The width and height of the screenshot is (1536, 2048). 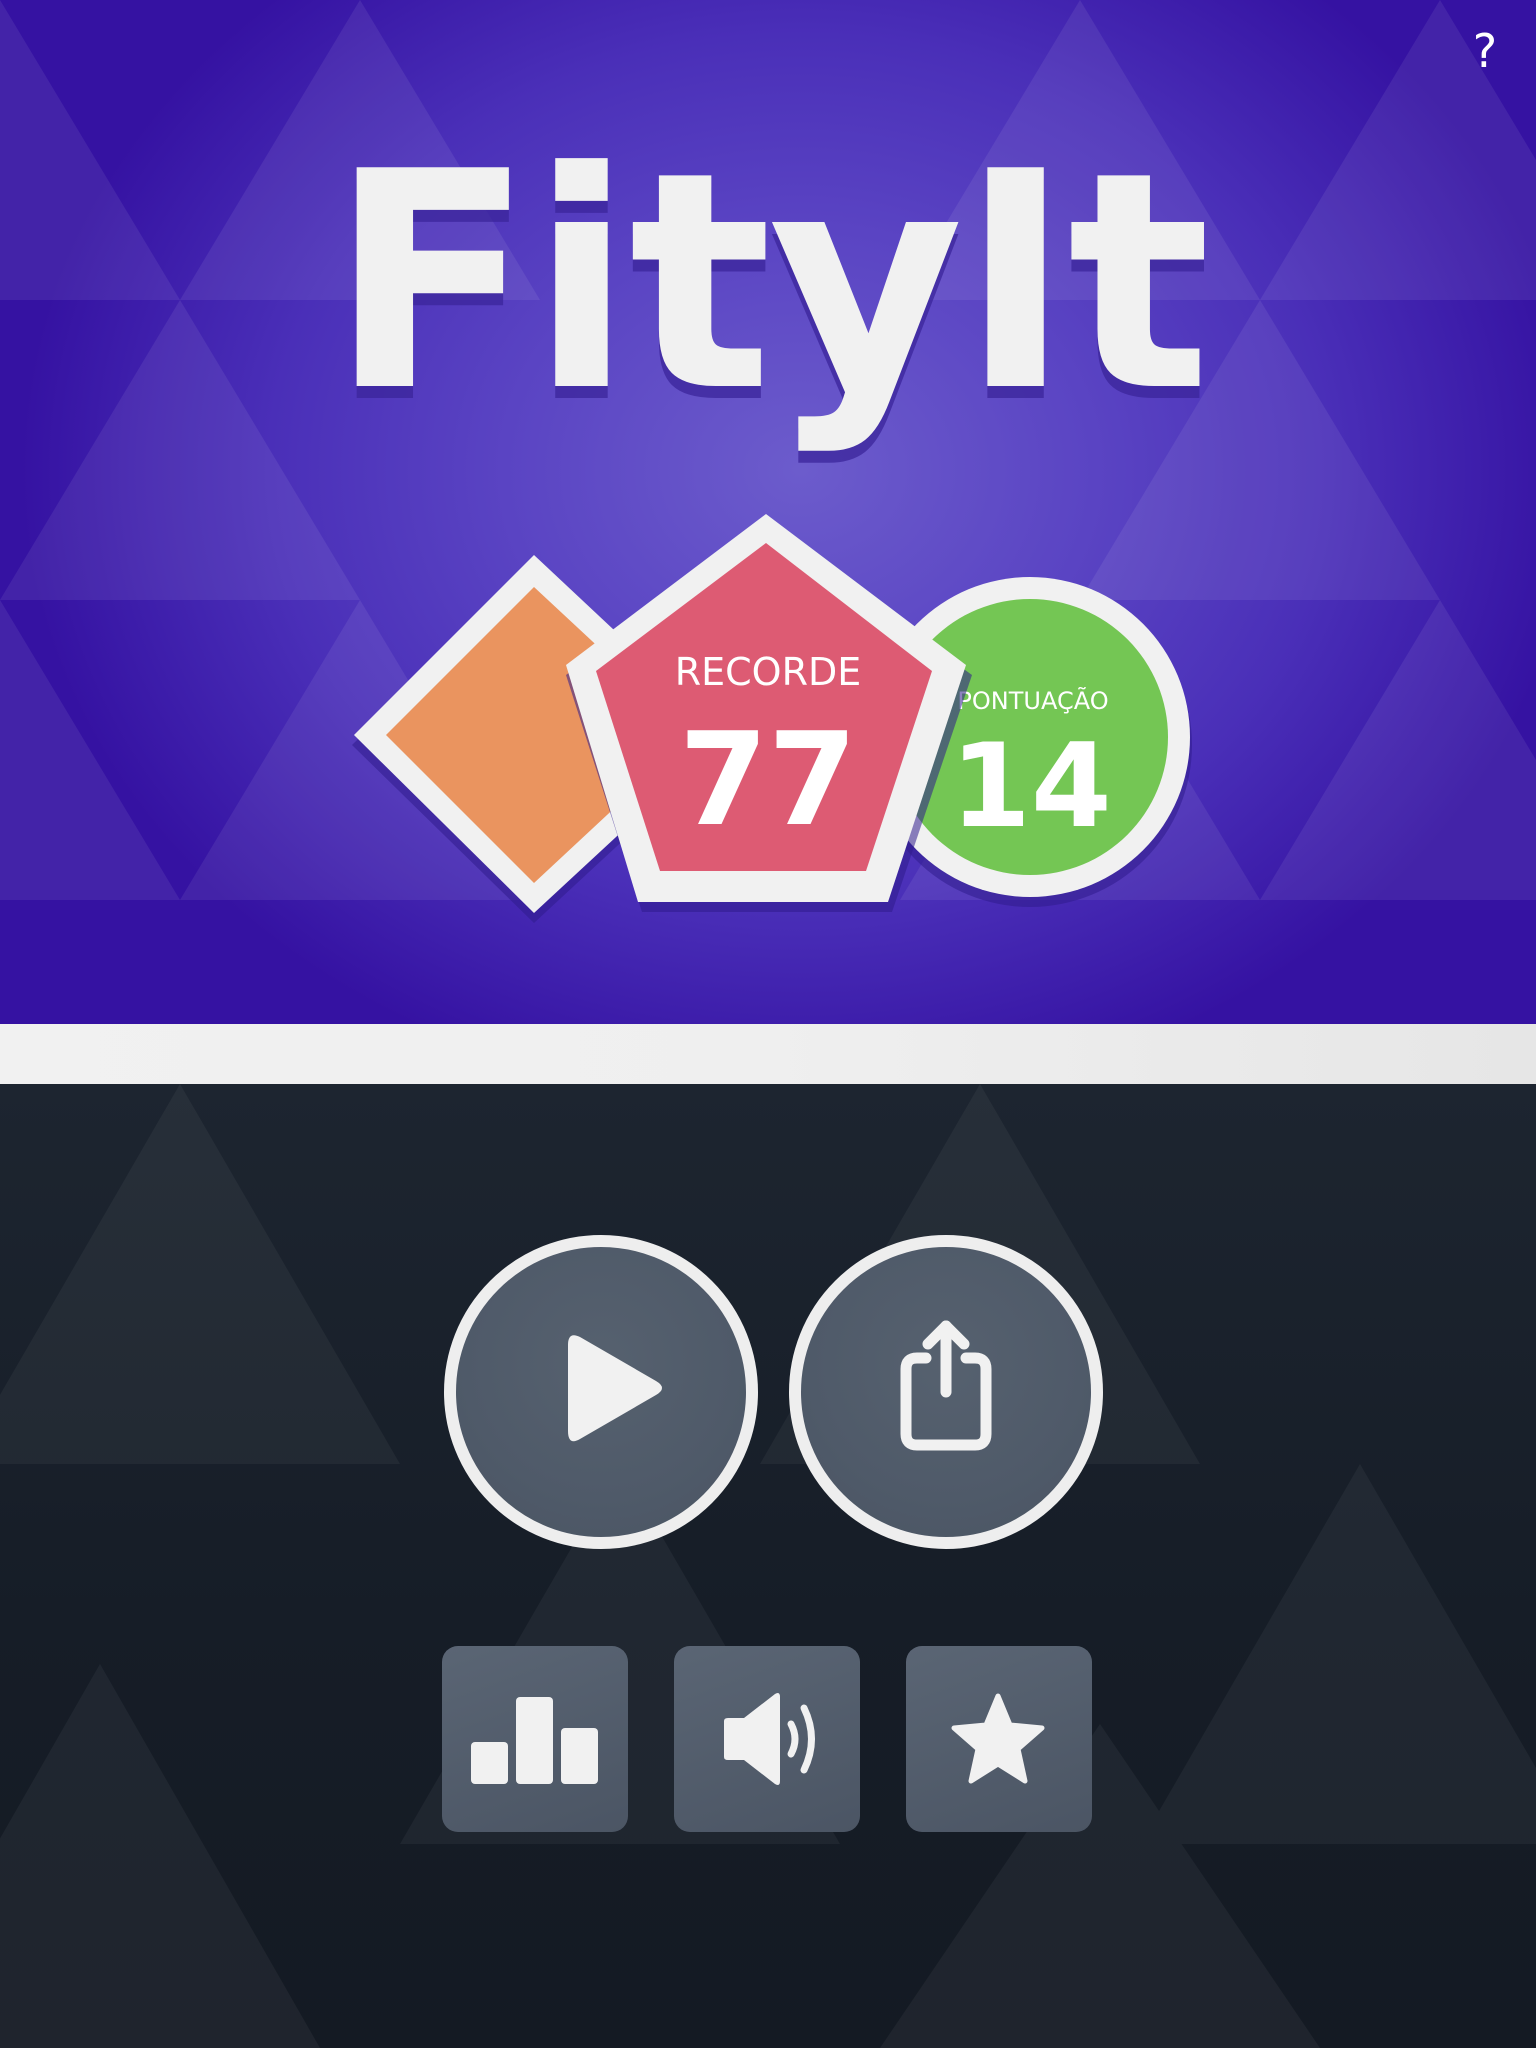 I want to click on record-value: 77, so click(x=768, y=780).